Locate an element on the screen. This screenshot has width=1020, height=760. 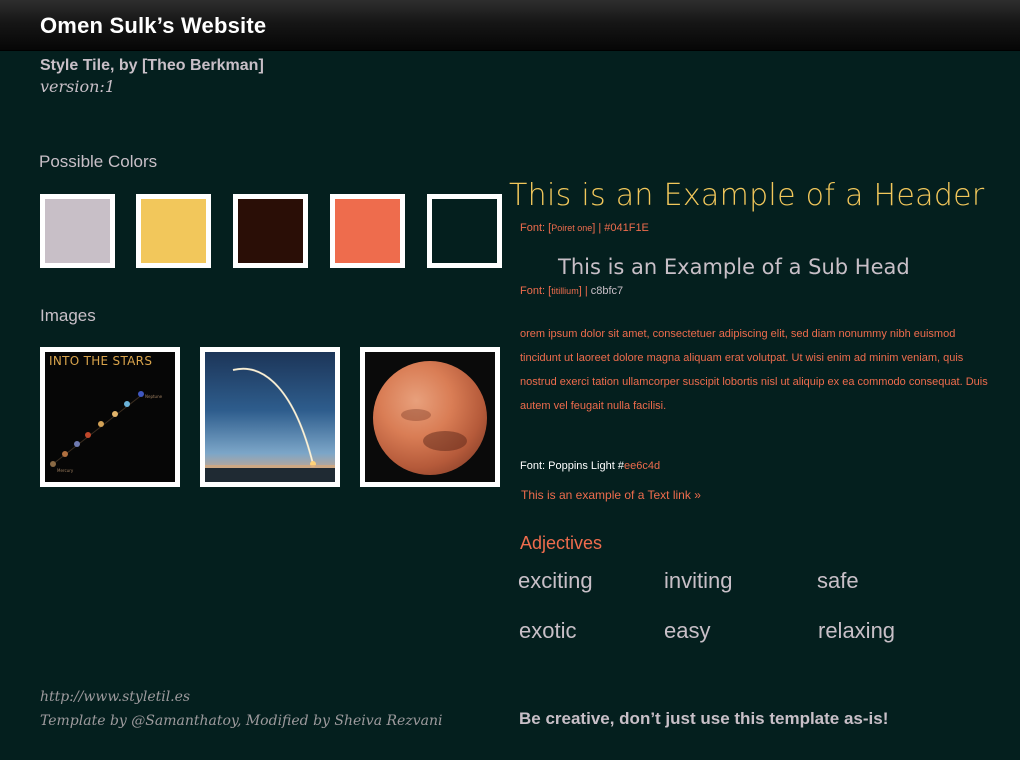
font-name: Poiret one is located at coordinates (572, 228).